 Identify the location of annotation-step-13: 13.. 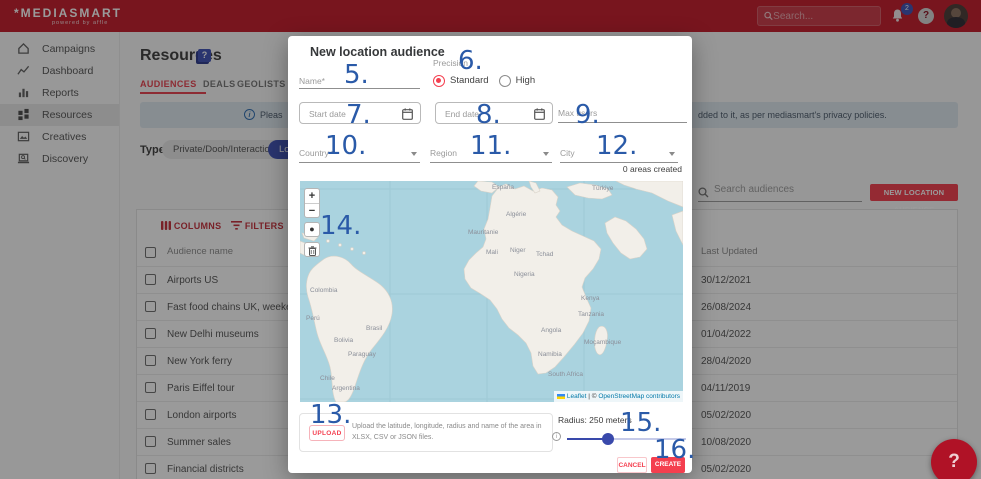
(331, 415).